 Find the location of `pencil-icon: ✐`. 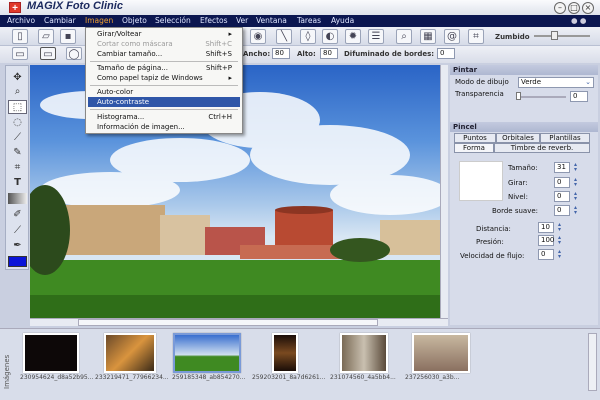

pencil-icon: ✐ is located at coordinates (17, 215).